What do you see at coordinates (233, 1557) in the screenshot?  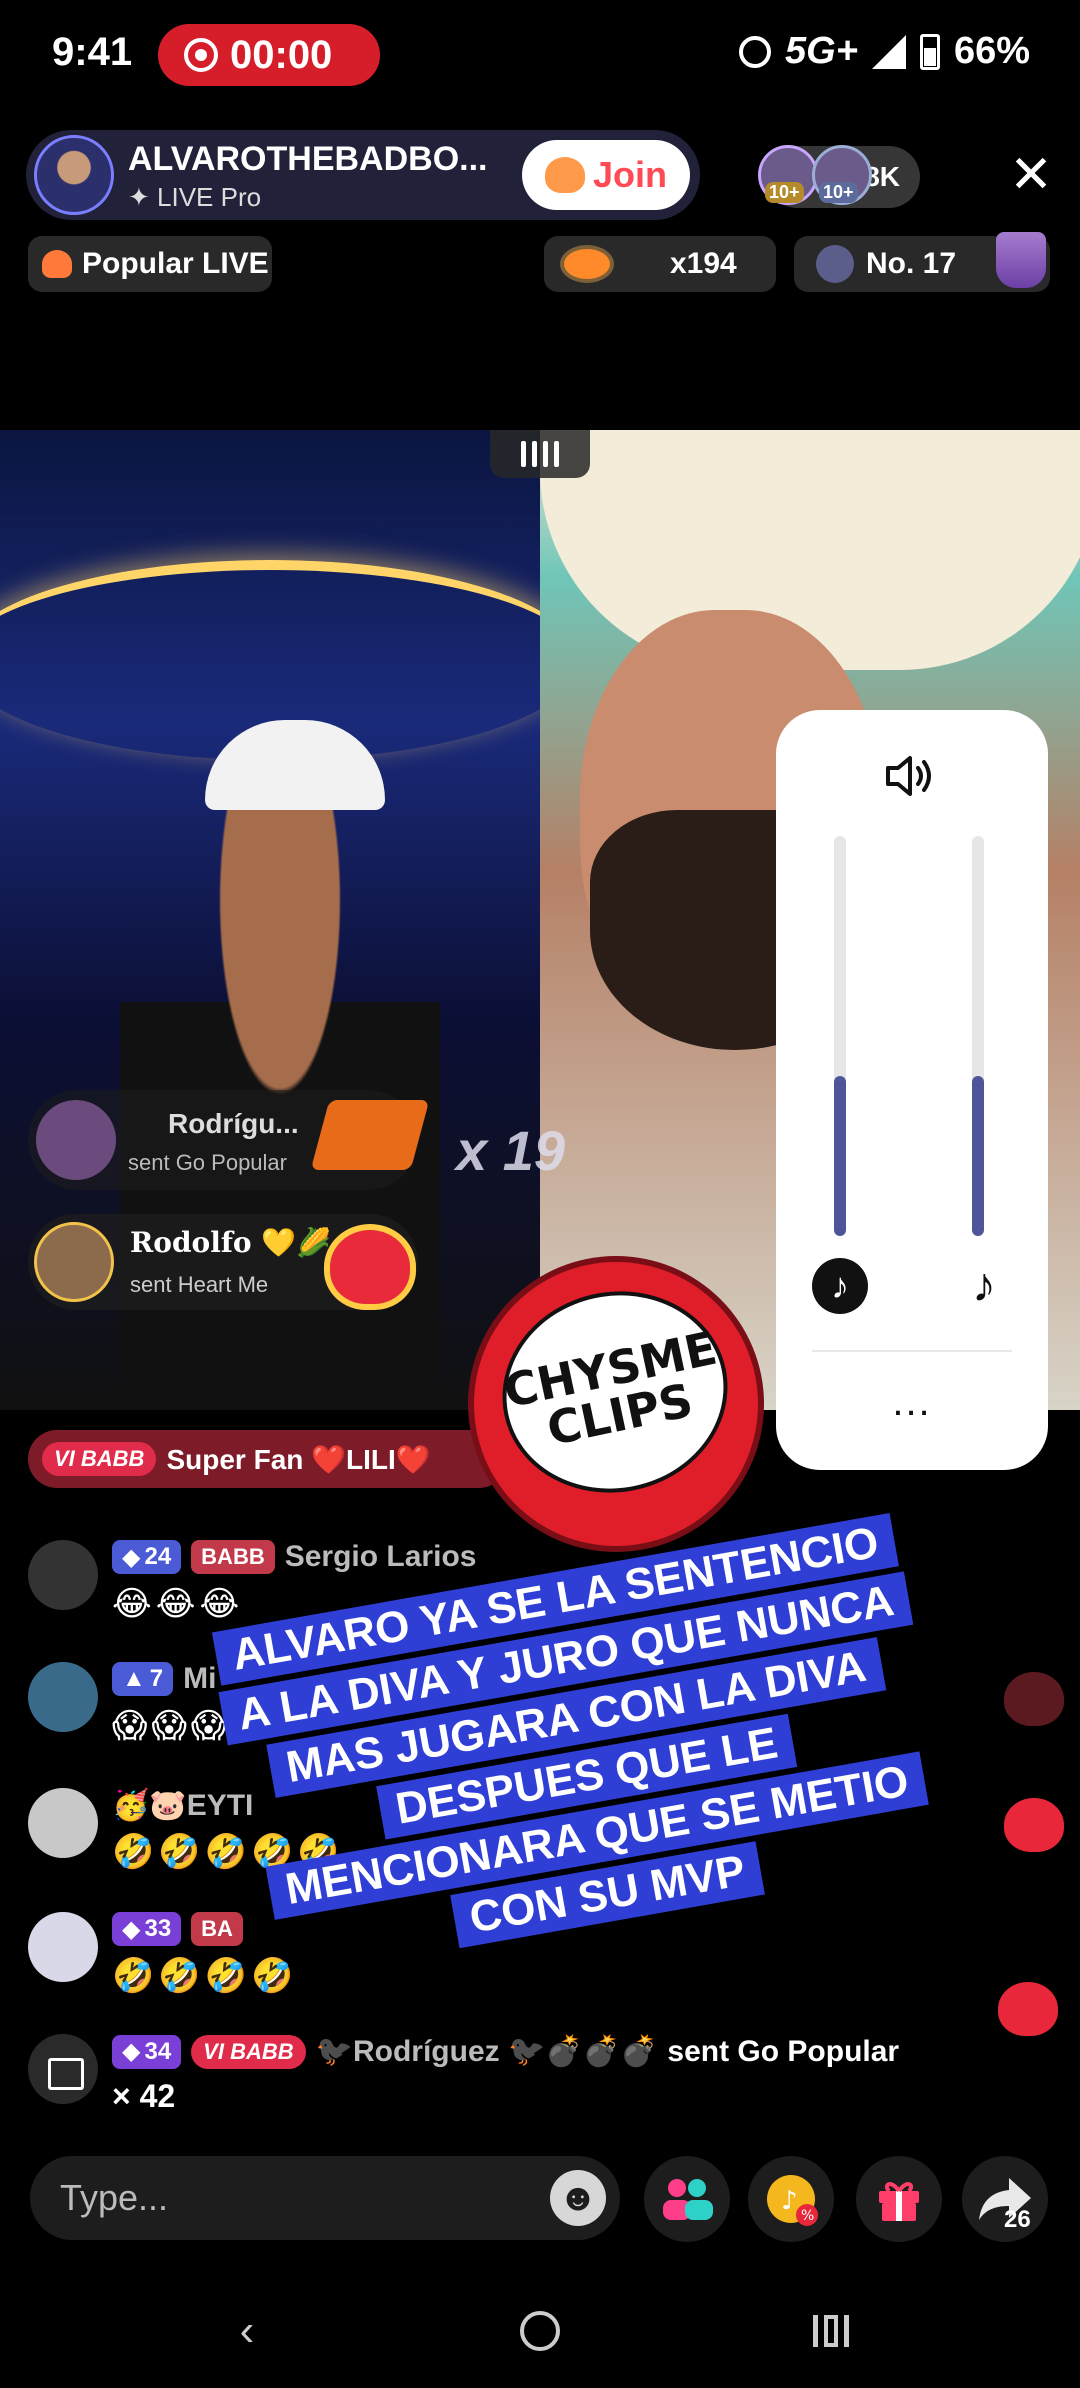 I see `team-badge: BABB` at bounding box center [233, 1557].